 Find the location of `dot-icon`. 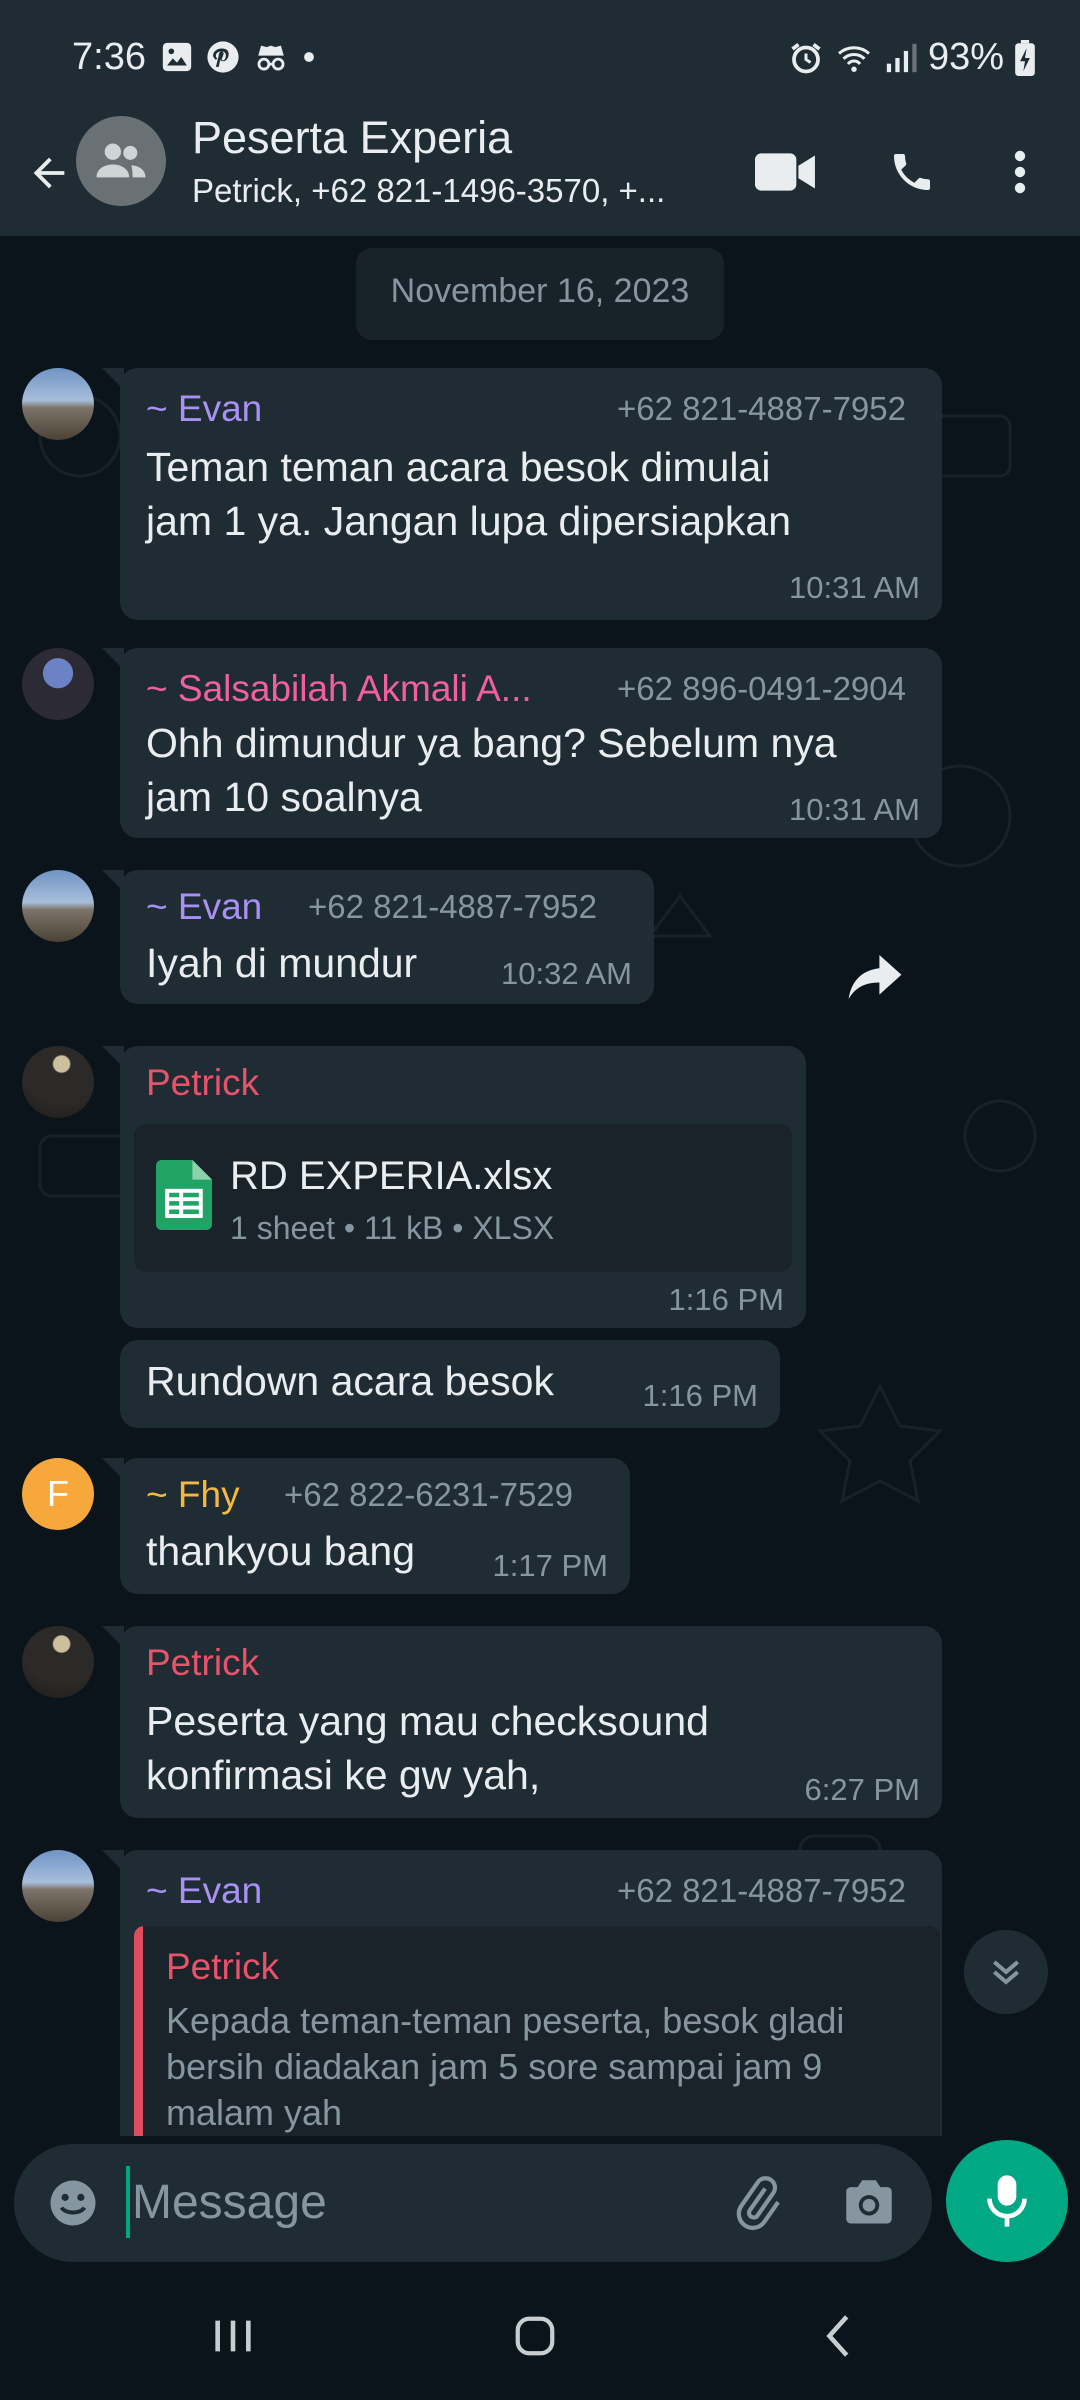

dot-icon is located at coordinates (309, 57).